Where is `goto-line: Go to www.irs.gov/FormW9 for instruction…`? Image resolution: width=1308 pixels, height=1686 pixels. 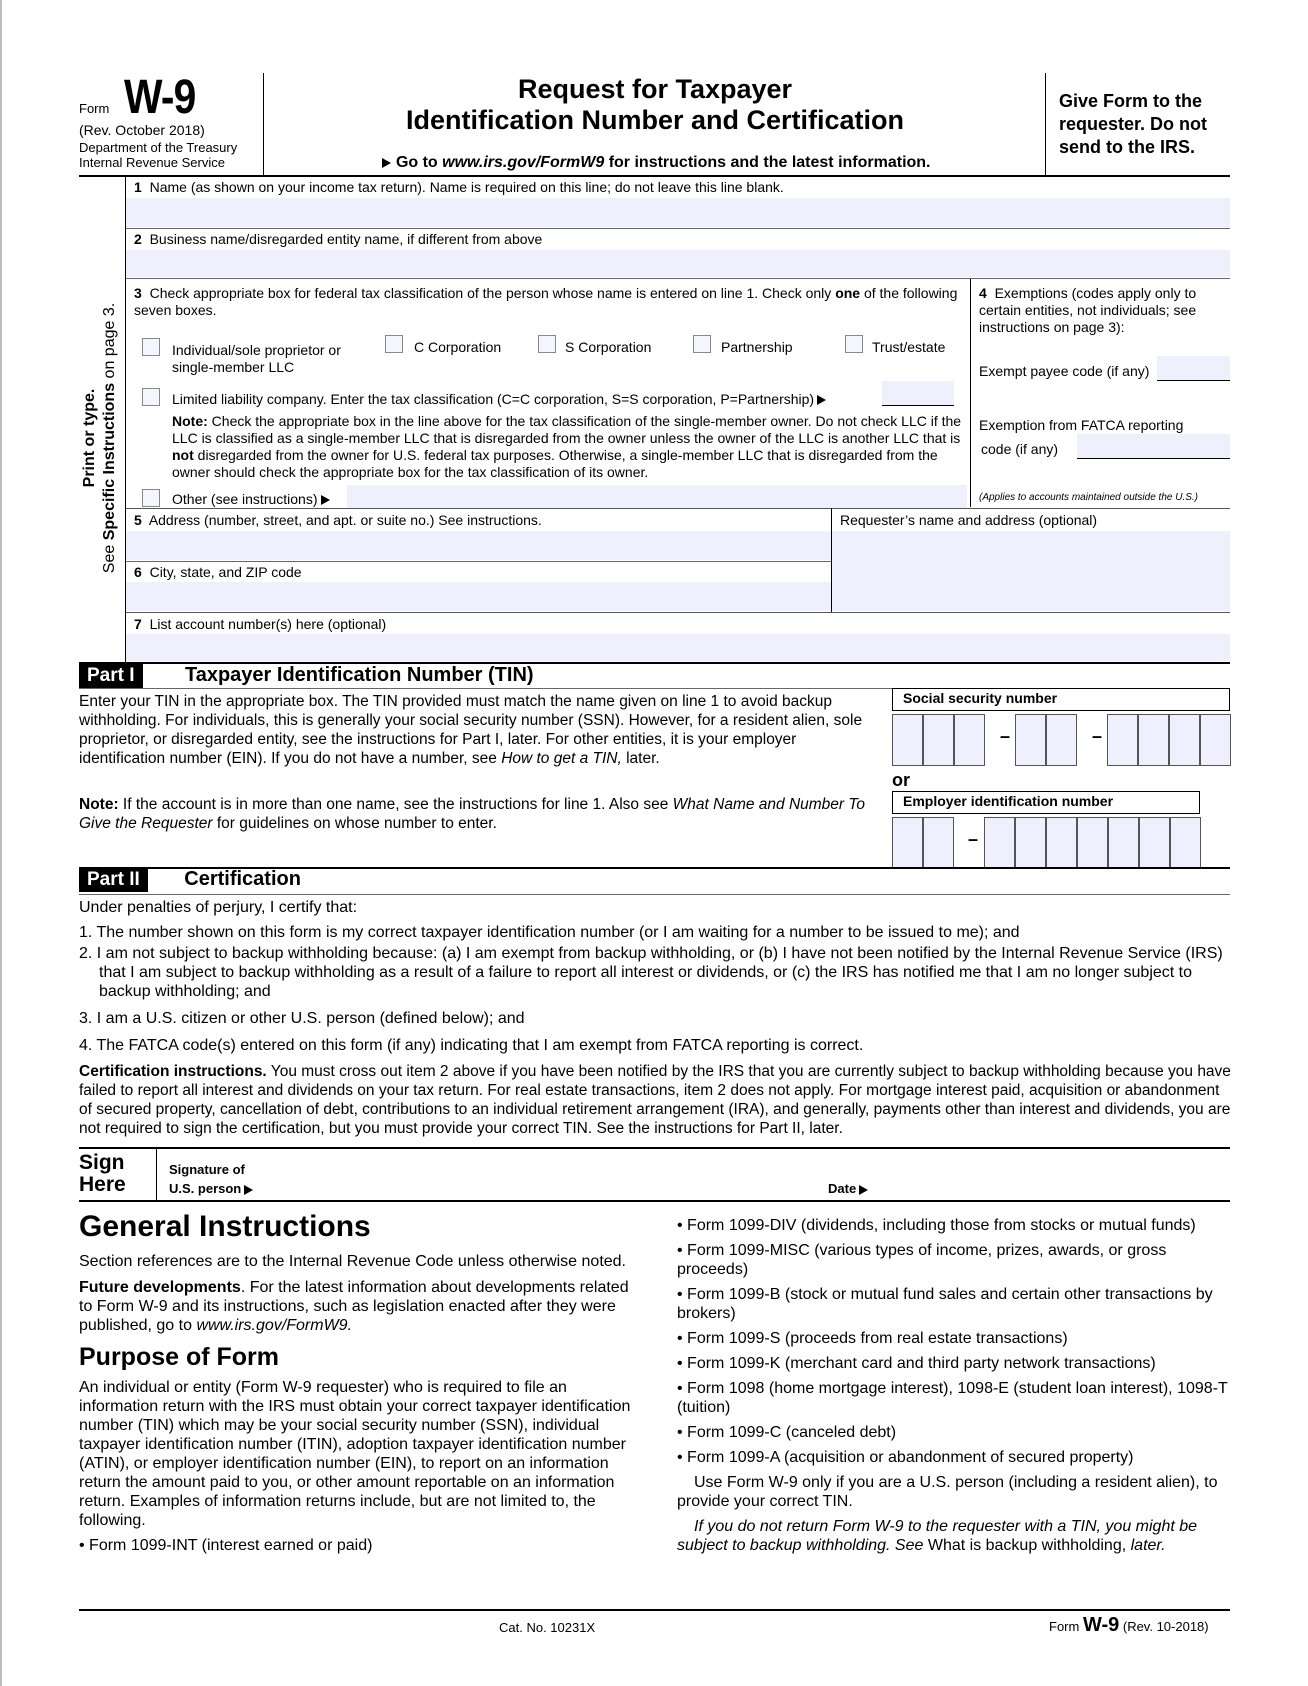
goto-line: Go to www.irs.gov/FormW9 for instruction… is located at coordinates (655, 163).